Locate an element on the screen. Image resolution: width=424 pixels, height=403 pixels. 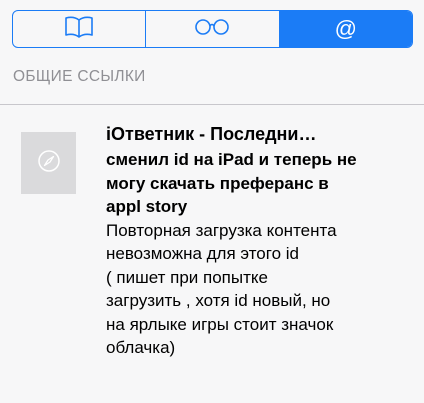
section-divider is located at coordinates (212, 104).